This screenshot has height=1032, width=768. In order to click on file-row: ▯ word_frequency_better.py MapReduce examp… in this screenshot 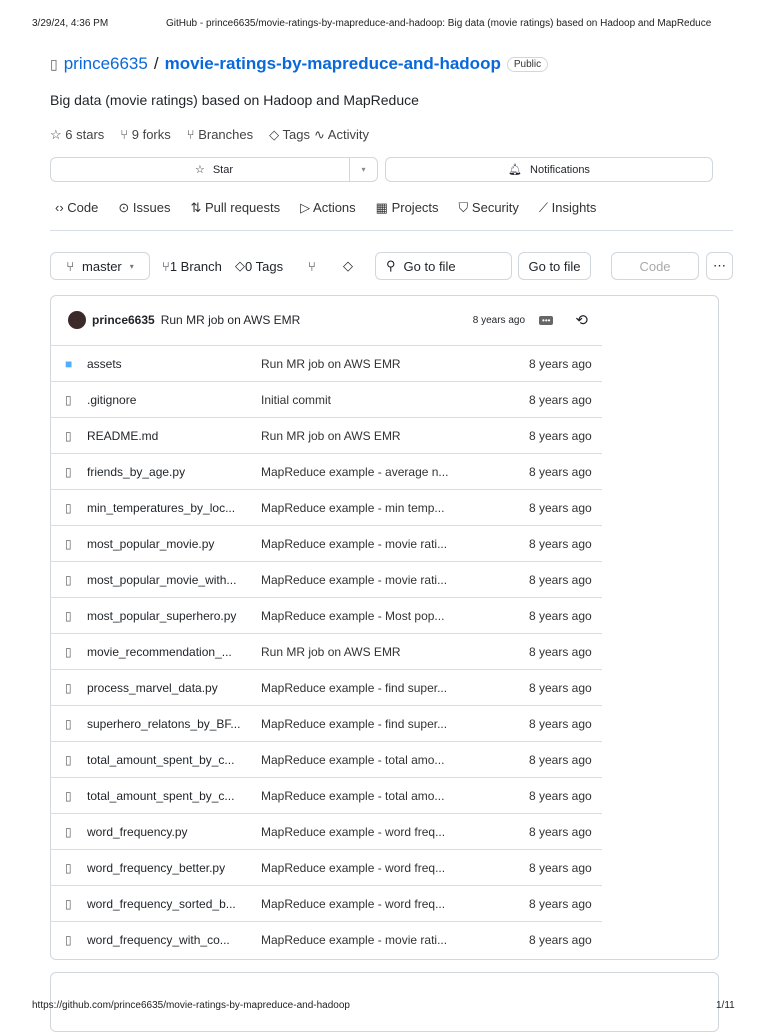, I will do `click(326, 867)`.